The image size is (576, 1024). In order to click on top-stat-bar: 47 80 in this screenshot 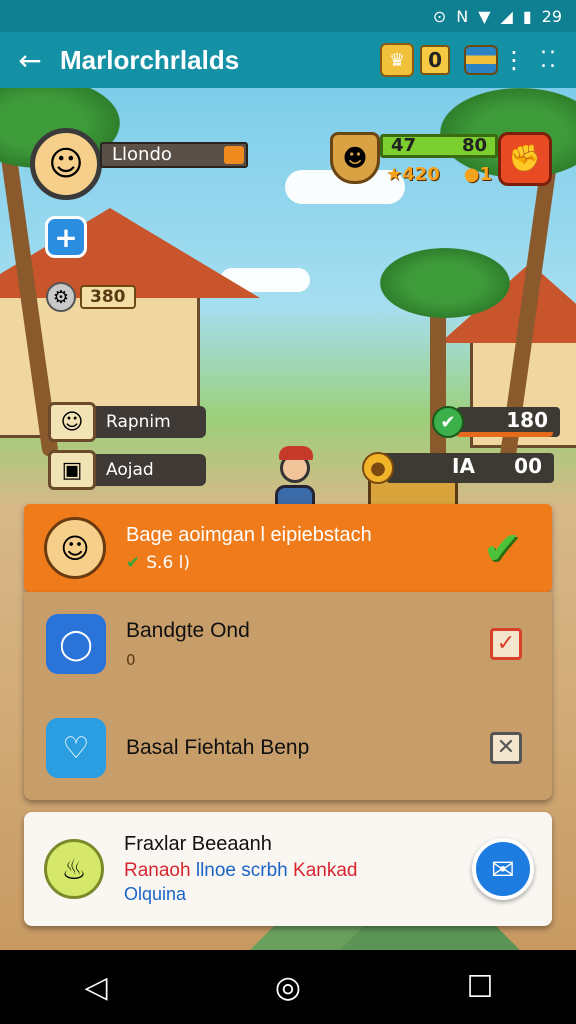, I will do `click(439, 146)`.